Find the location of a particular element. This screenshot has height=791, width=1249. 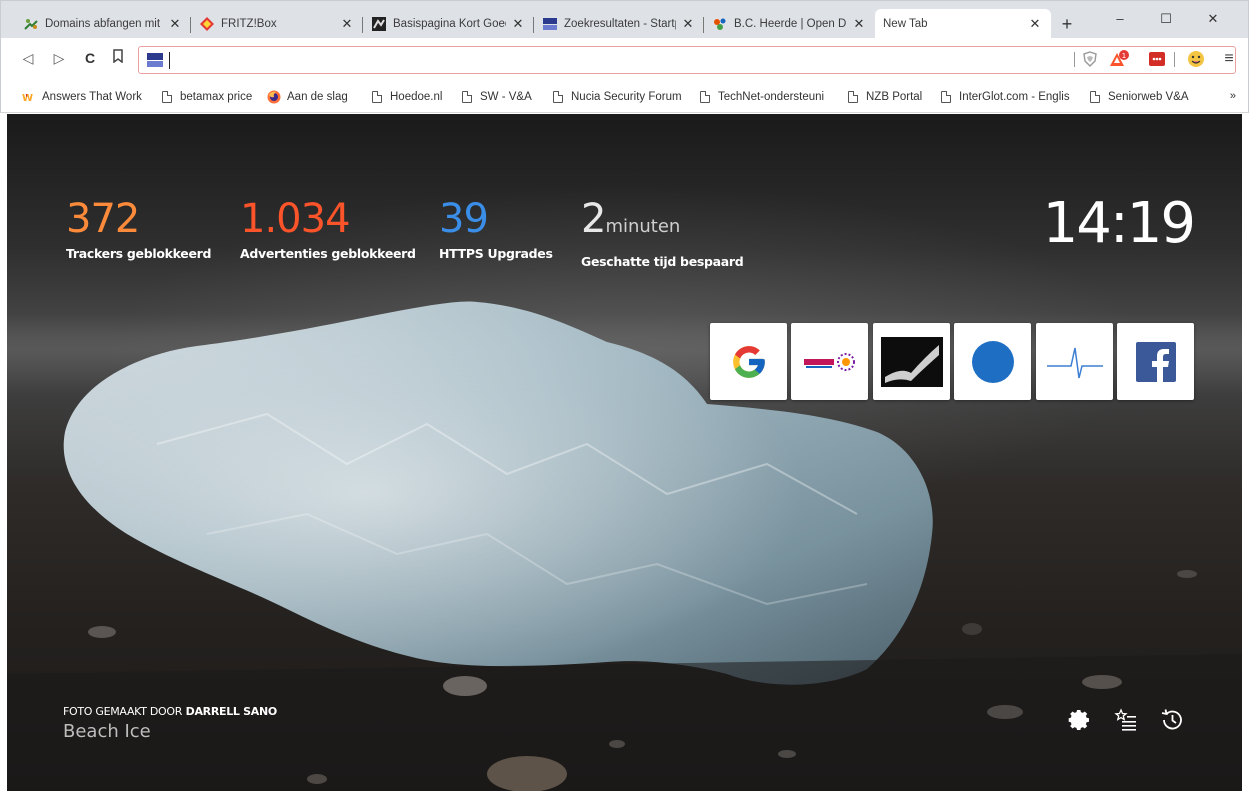

address-bar is located at coordinates (687, 60).